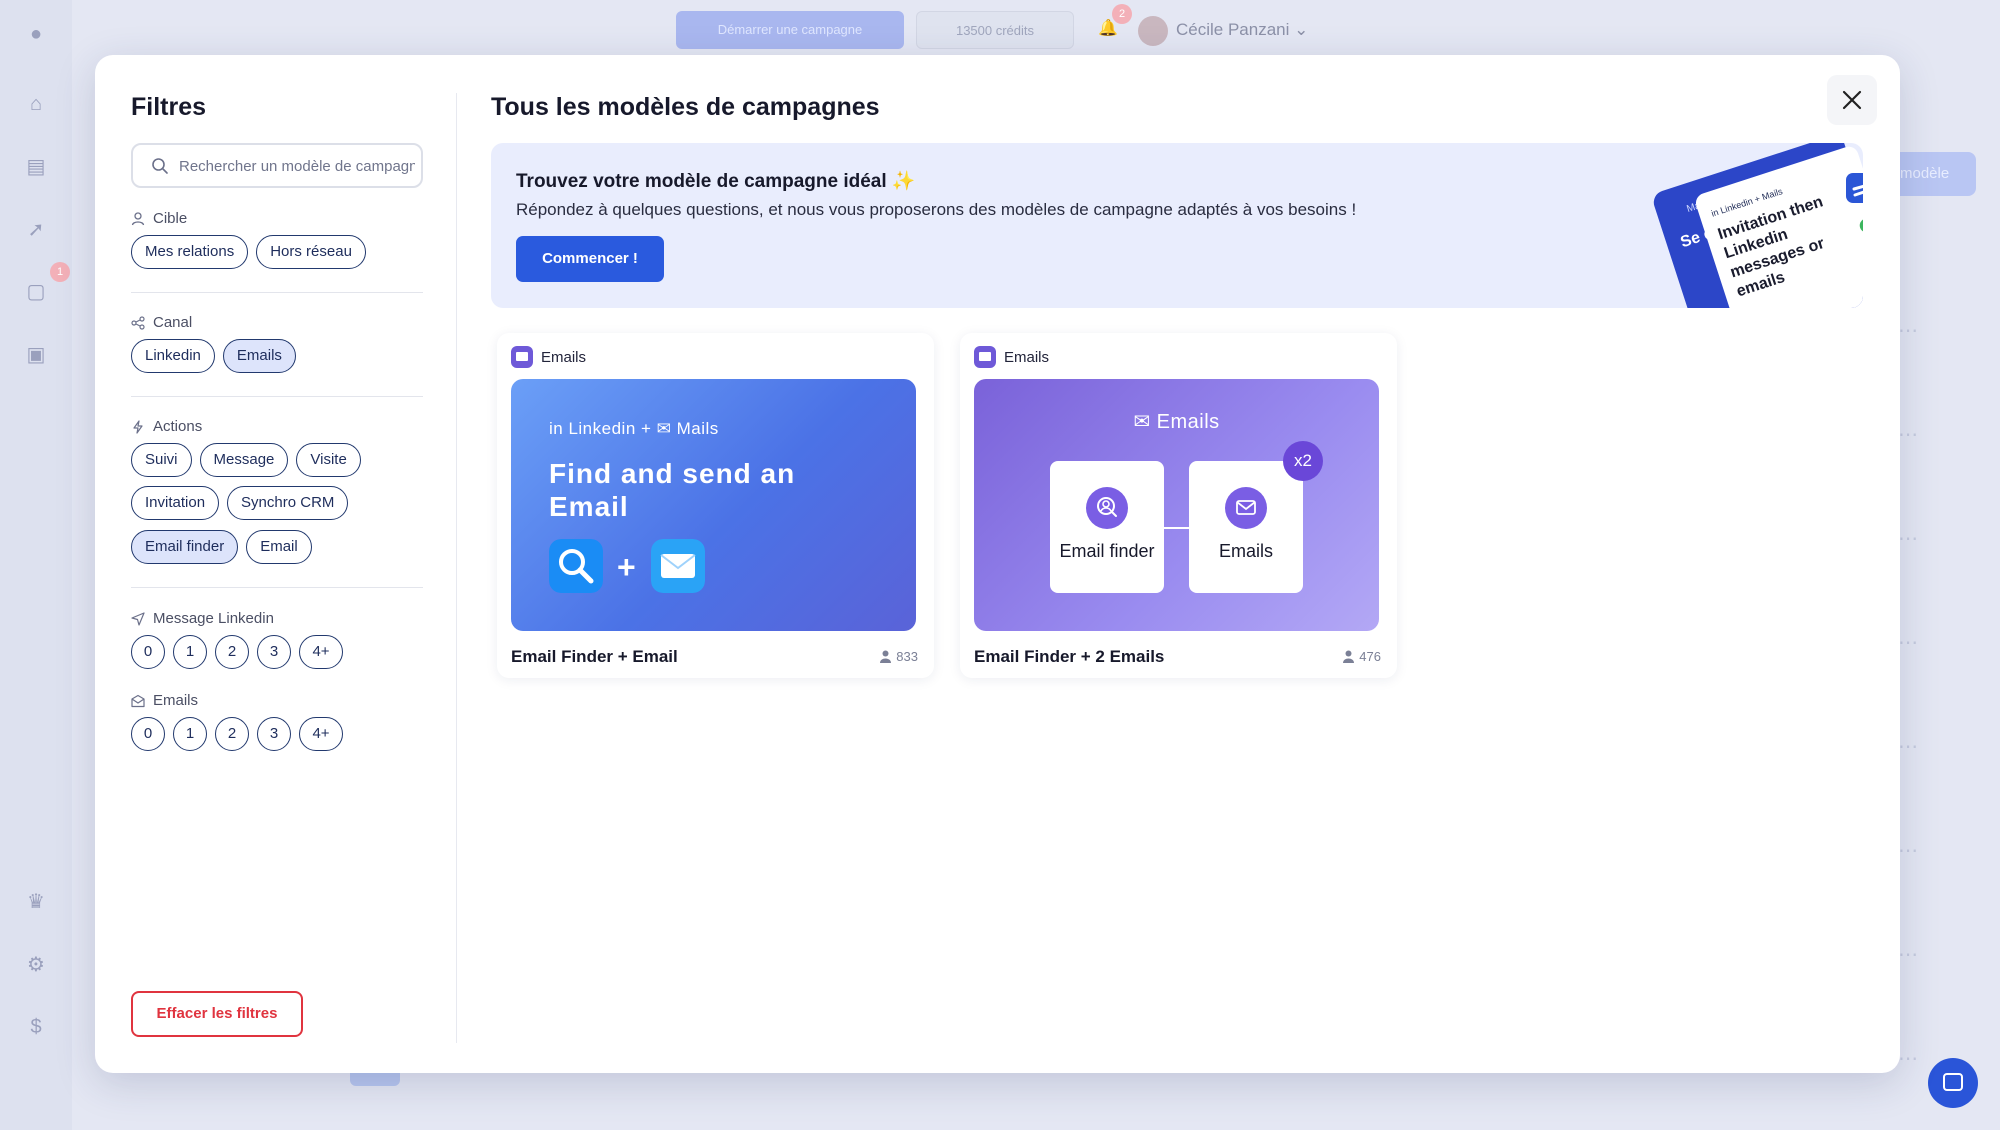  I want to click on step-email-finder: Email finder, so click(1107, 527).